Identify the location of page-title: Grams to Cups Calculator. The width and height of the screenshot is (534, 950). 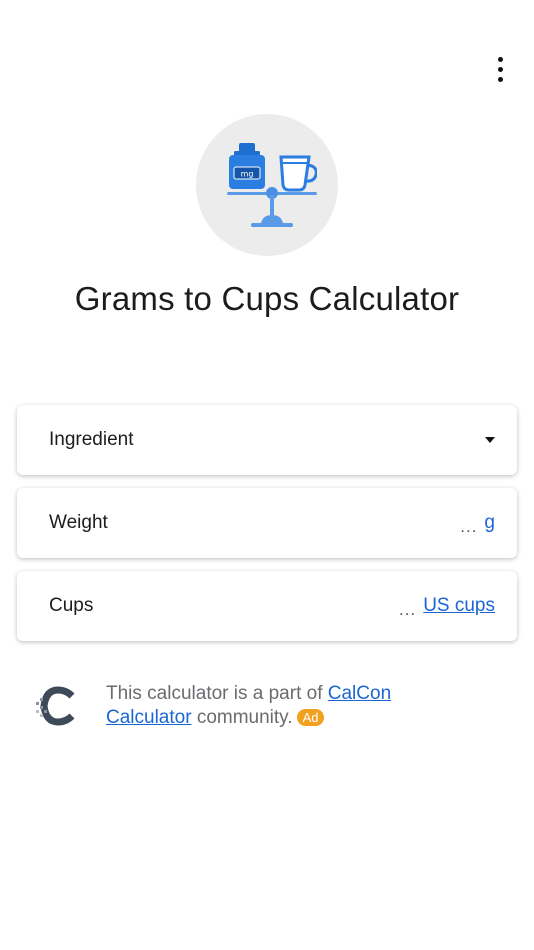
(267, 298).